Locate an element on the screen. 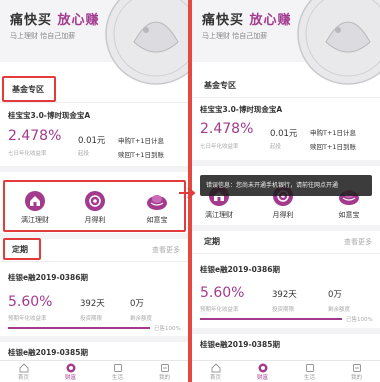 This screenshot has height=382, width=380. error-toast: 错误信息：您尚未开通手机银行，请前往网点开通 is located at coordinates (286, 185).